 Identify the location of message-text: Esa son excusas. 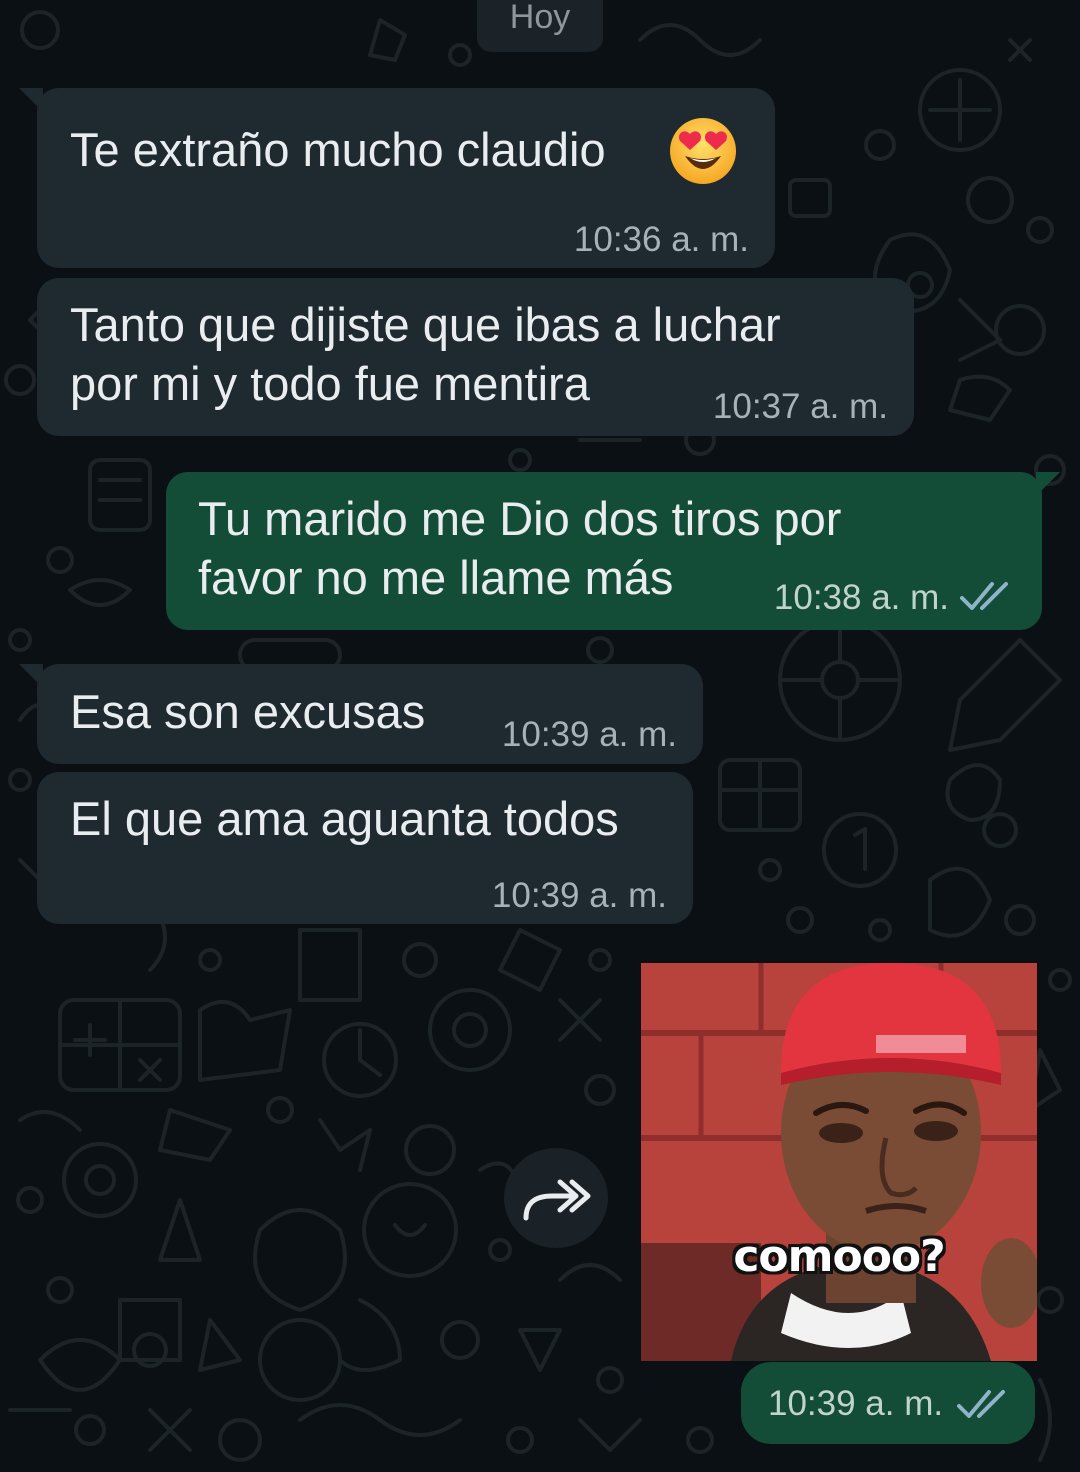
(248, 711).